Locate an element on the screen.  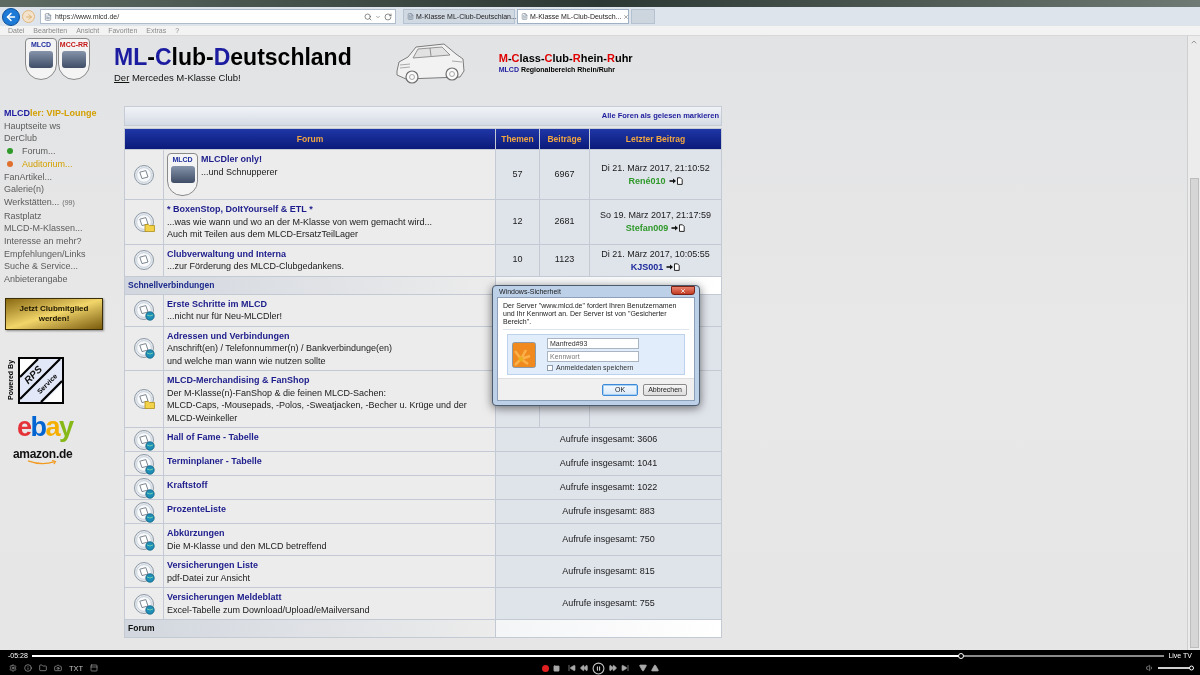
table-cell: 1123 is located at coordinates (564, 260).